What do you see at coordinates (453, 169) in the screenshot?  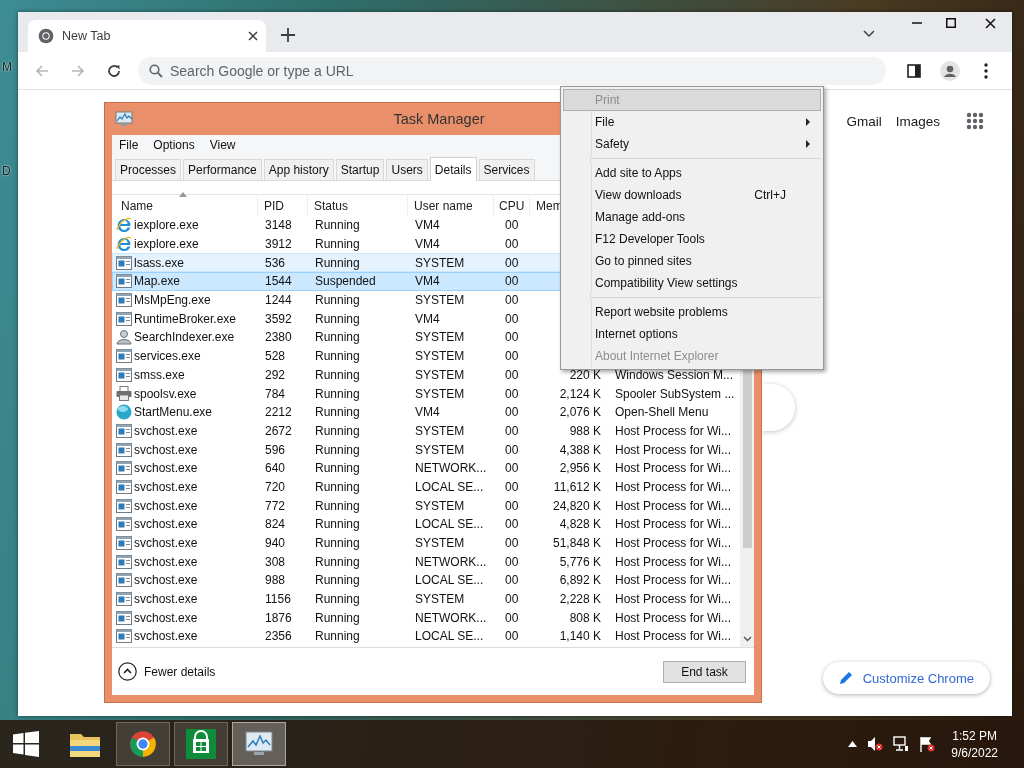 I see `tab: Details` at bounding box center [453, 169].